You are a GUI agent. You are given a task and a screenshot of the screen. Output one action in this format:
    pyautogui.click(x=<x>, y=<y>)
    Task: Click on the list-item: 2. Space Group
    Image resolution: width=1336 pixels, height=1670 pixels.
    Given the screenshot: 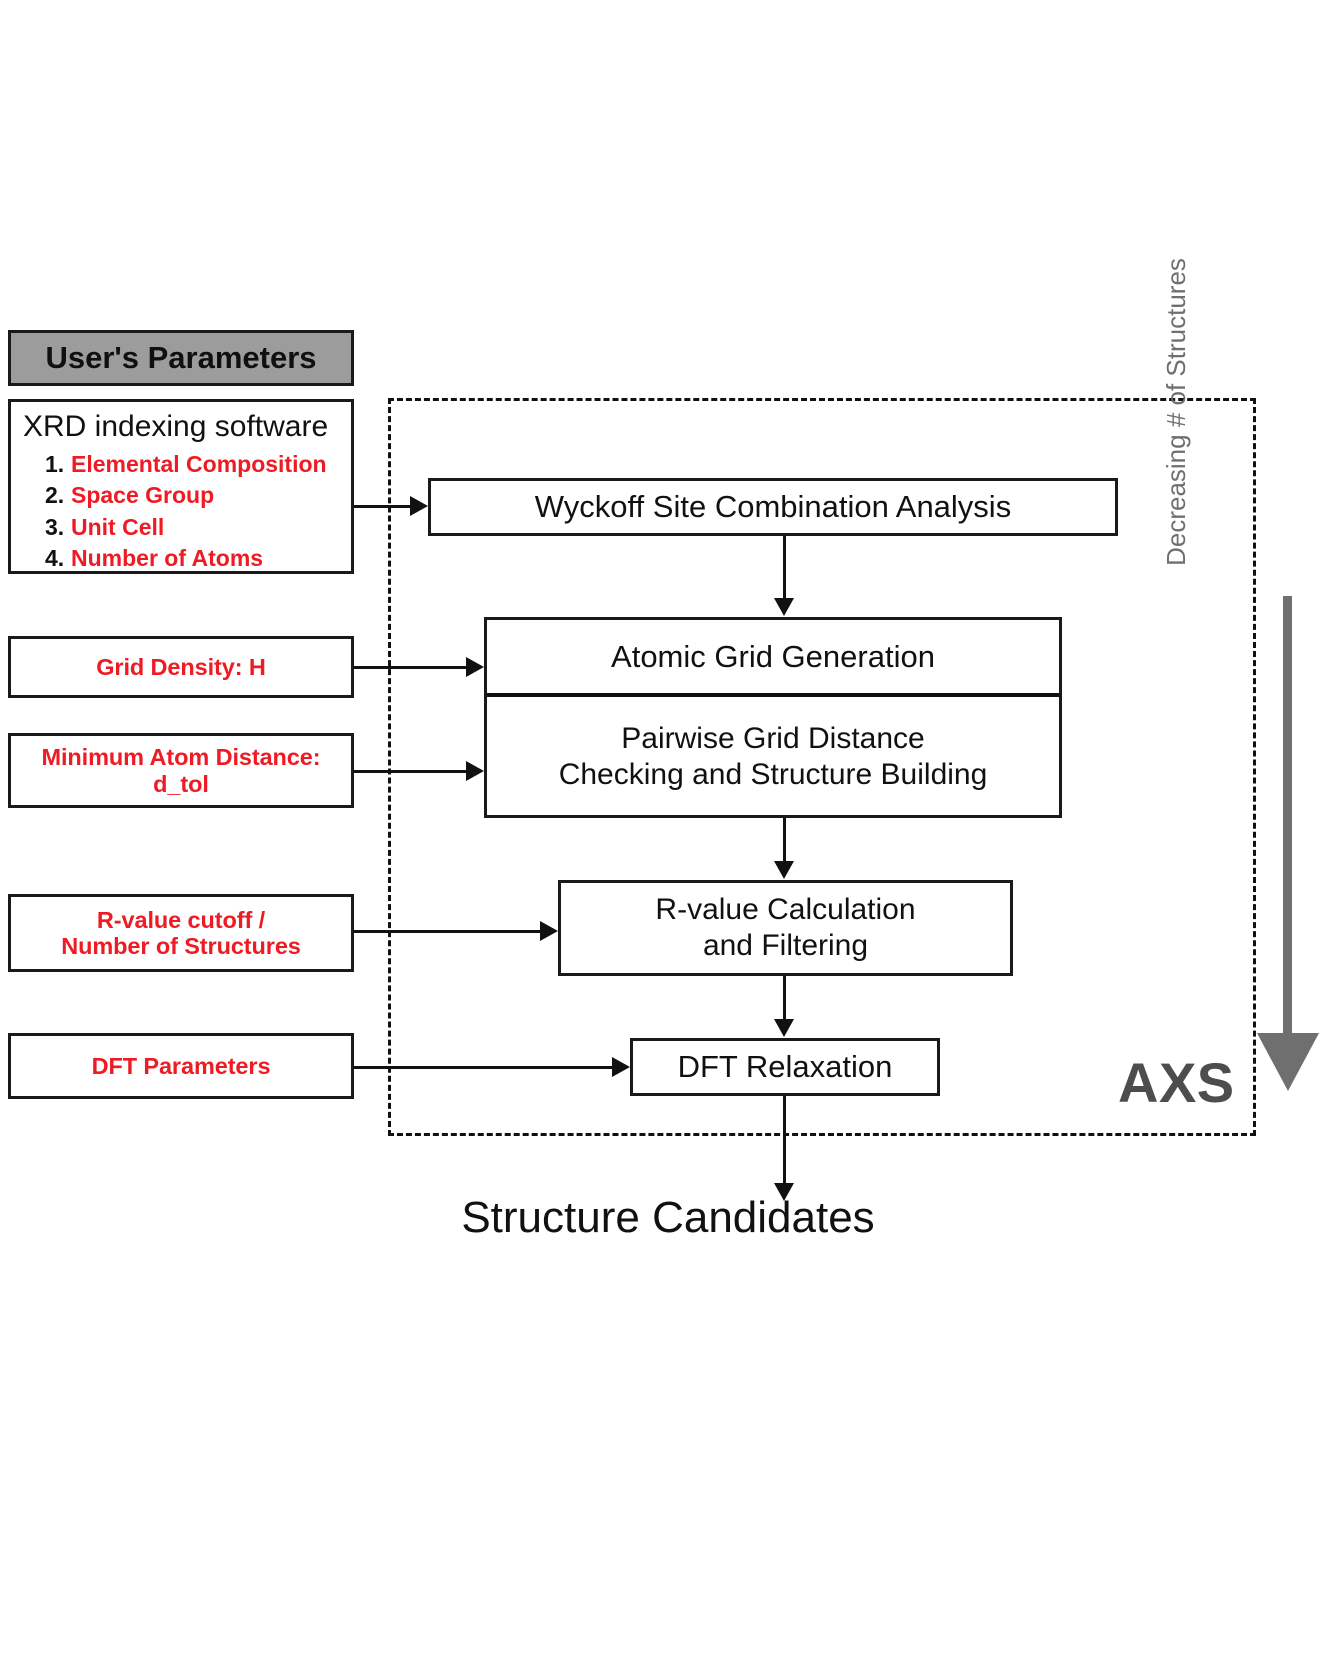 What is the action you would take?
    pyautogui.click(x=198, y=496)
    